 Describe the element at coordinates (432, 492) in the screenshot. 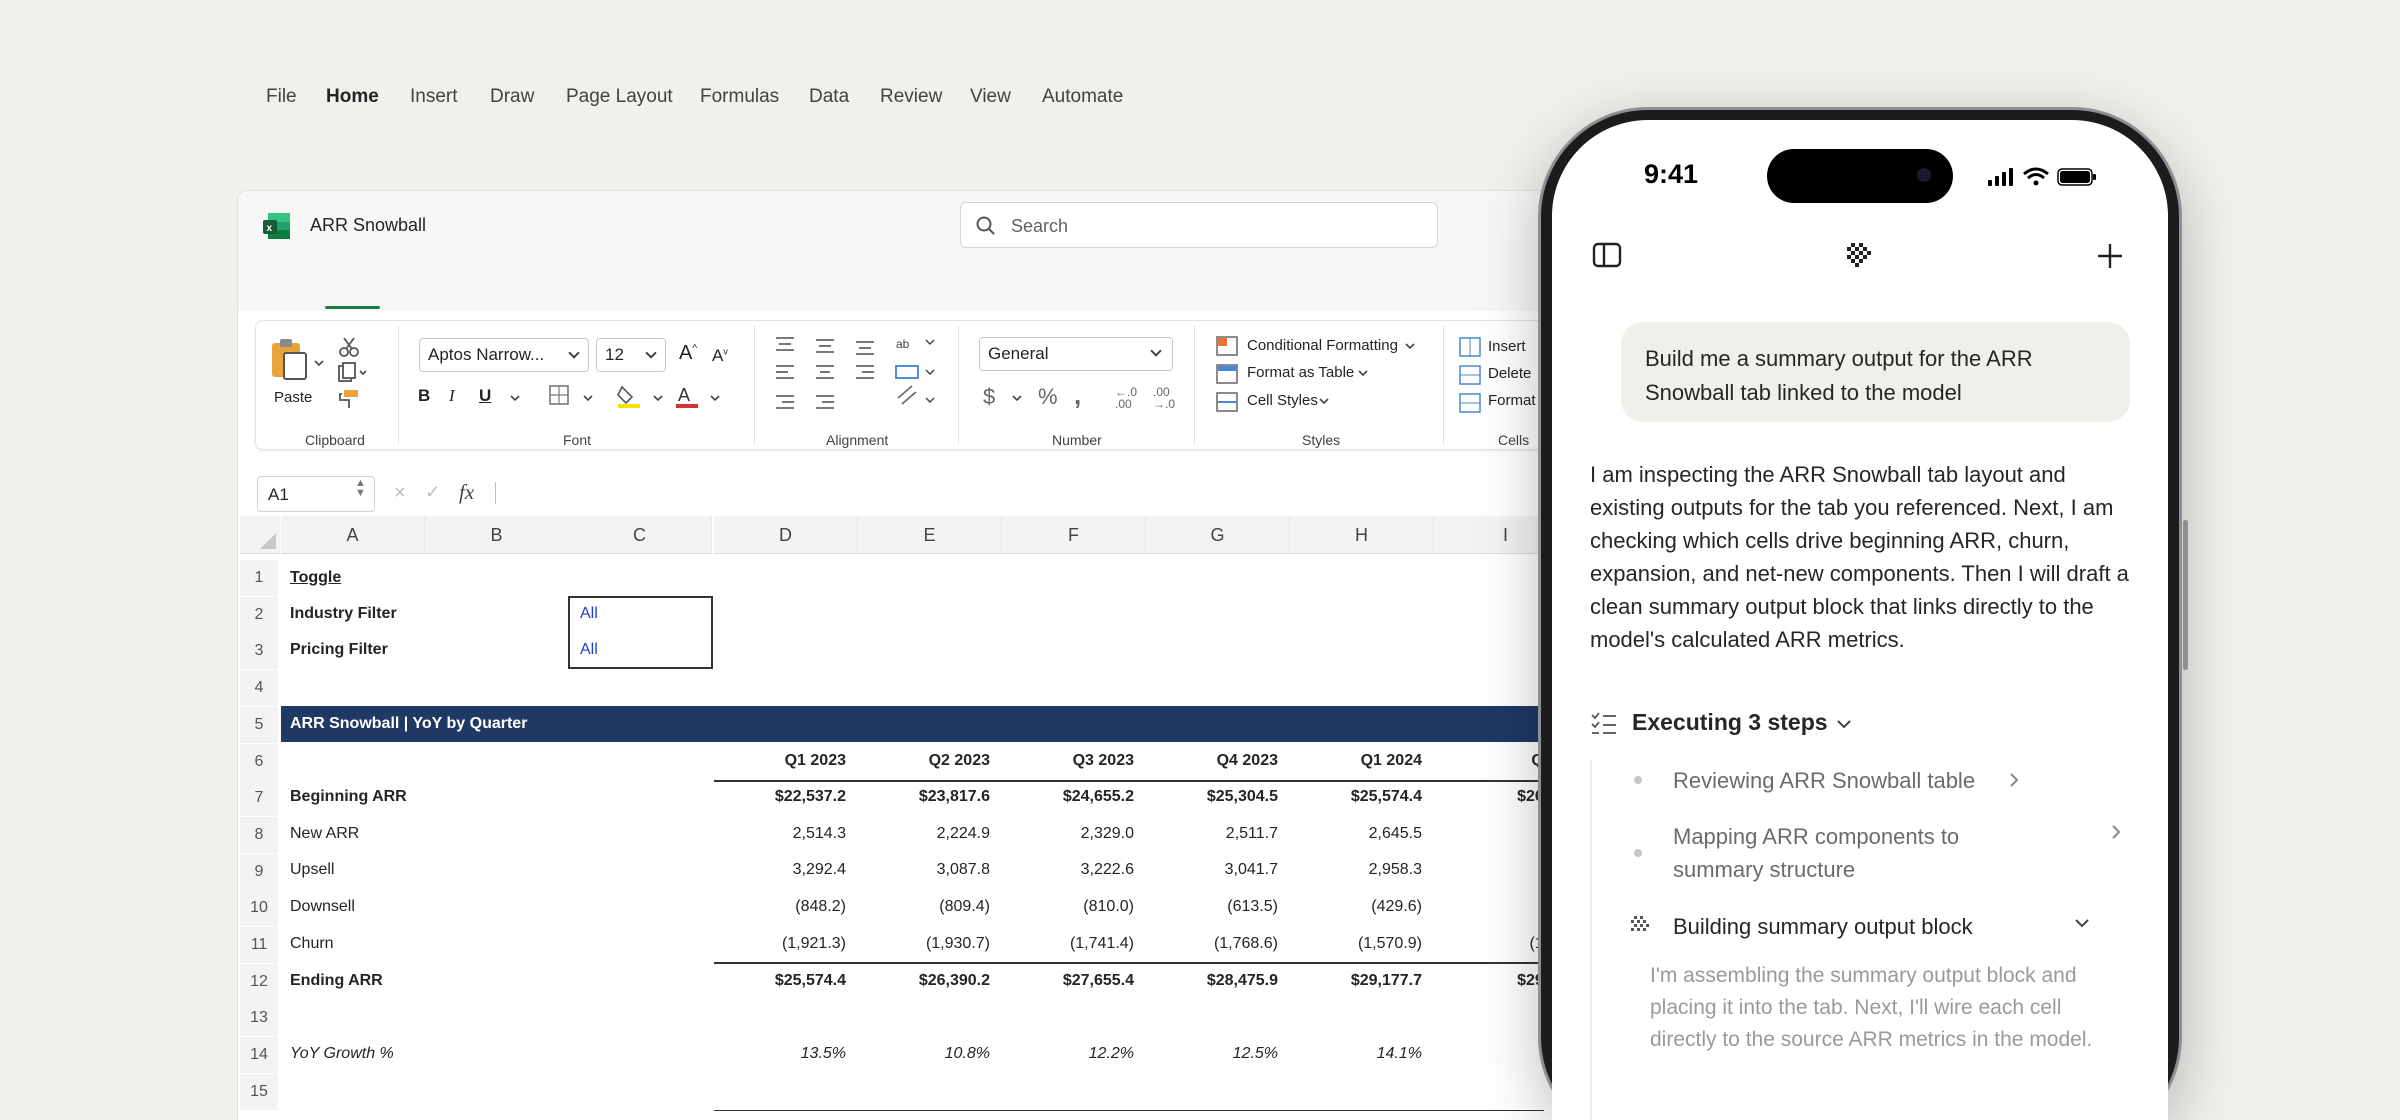

I see `confirm-entry-icon: ✓` at that location.